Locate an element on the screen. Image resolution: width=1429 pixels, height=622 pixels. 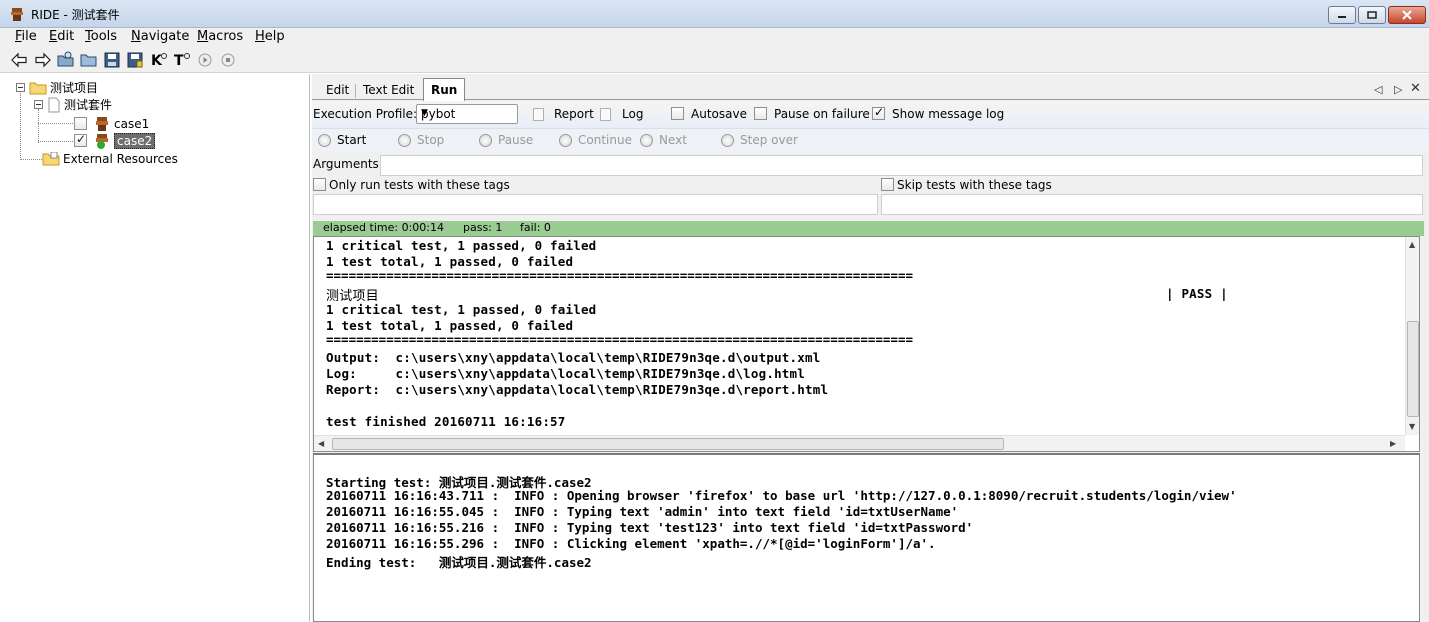
output-horizontal-scrollbar: ◀ ▶ is located at coordinates (859, 443).